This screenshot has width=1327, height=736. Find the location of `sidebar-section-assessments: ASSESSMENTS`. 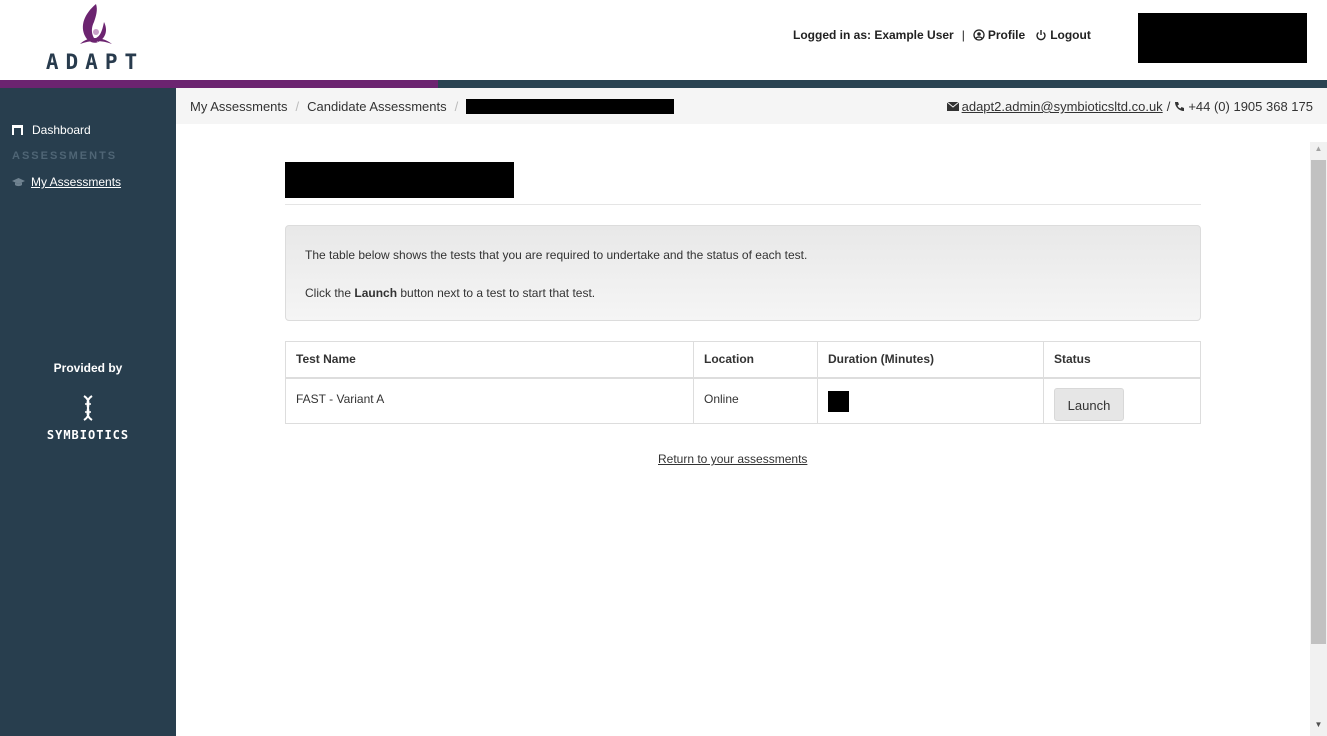

sidebar-section-assessments: ASSESSMENTS is located at coordinates (65, 156).